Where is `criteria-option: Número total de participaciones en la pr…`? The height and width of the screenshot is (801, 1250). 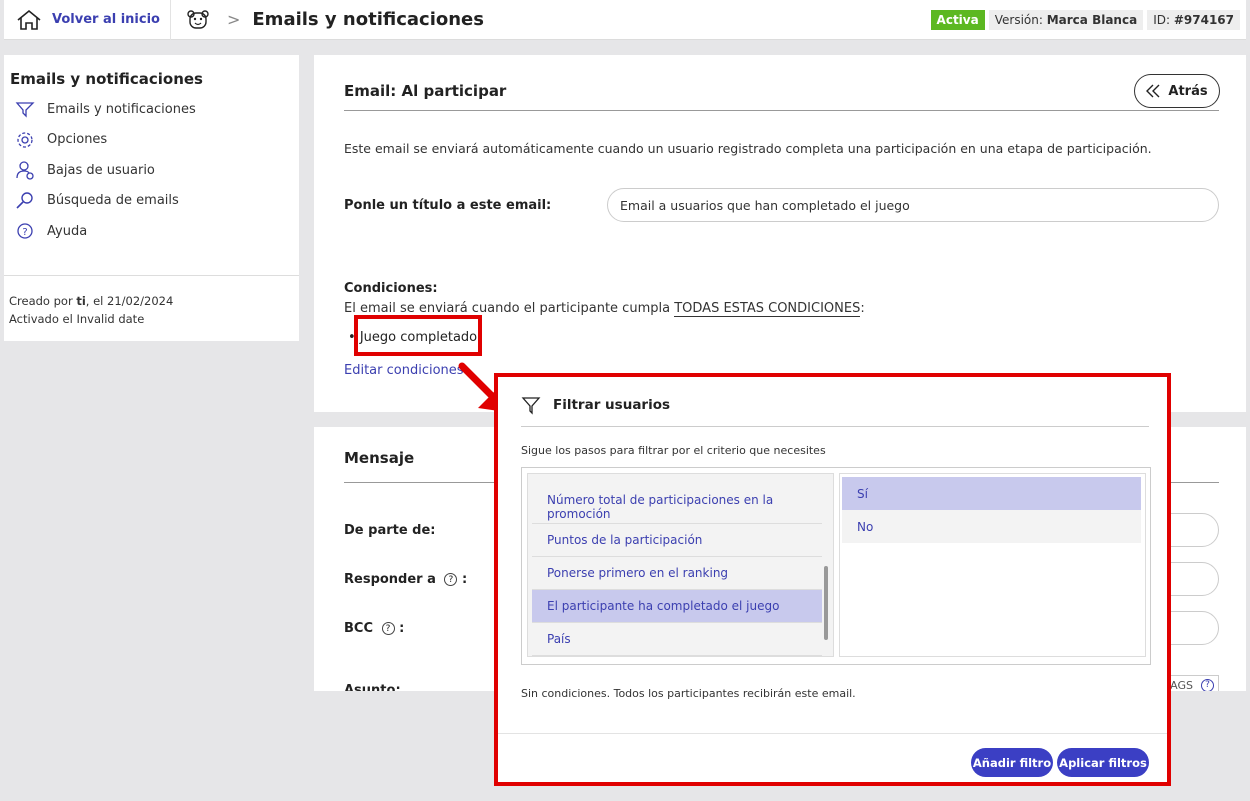 criteria-option: Número total de participaciones en la pr… is located at coordinates (677, 507).